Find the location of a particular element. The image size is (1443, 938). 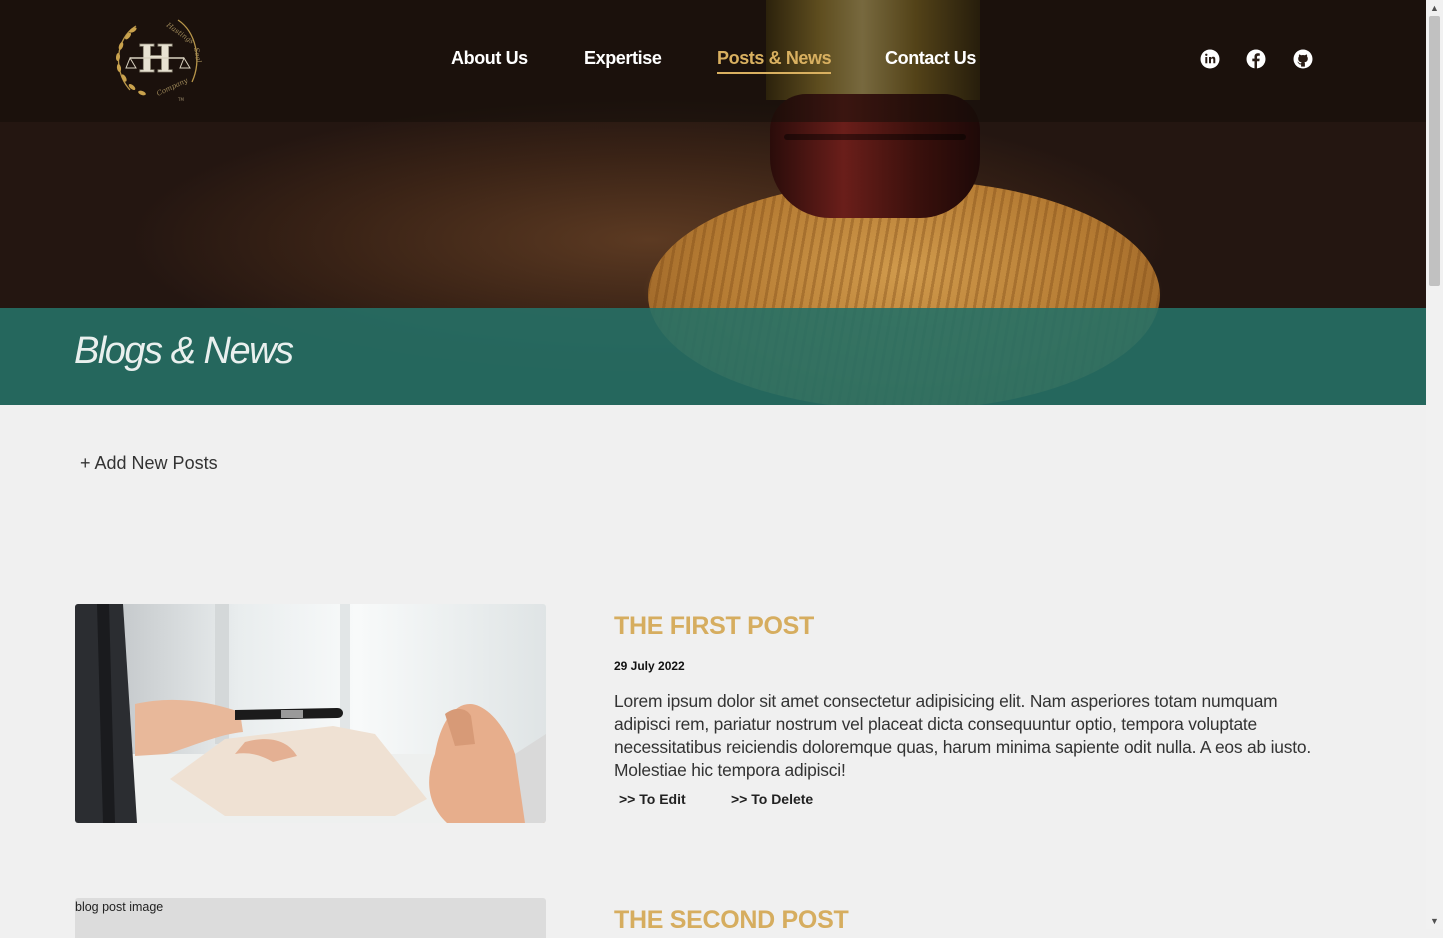

post-image is located at coordinates (310, 713).